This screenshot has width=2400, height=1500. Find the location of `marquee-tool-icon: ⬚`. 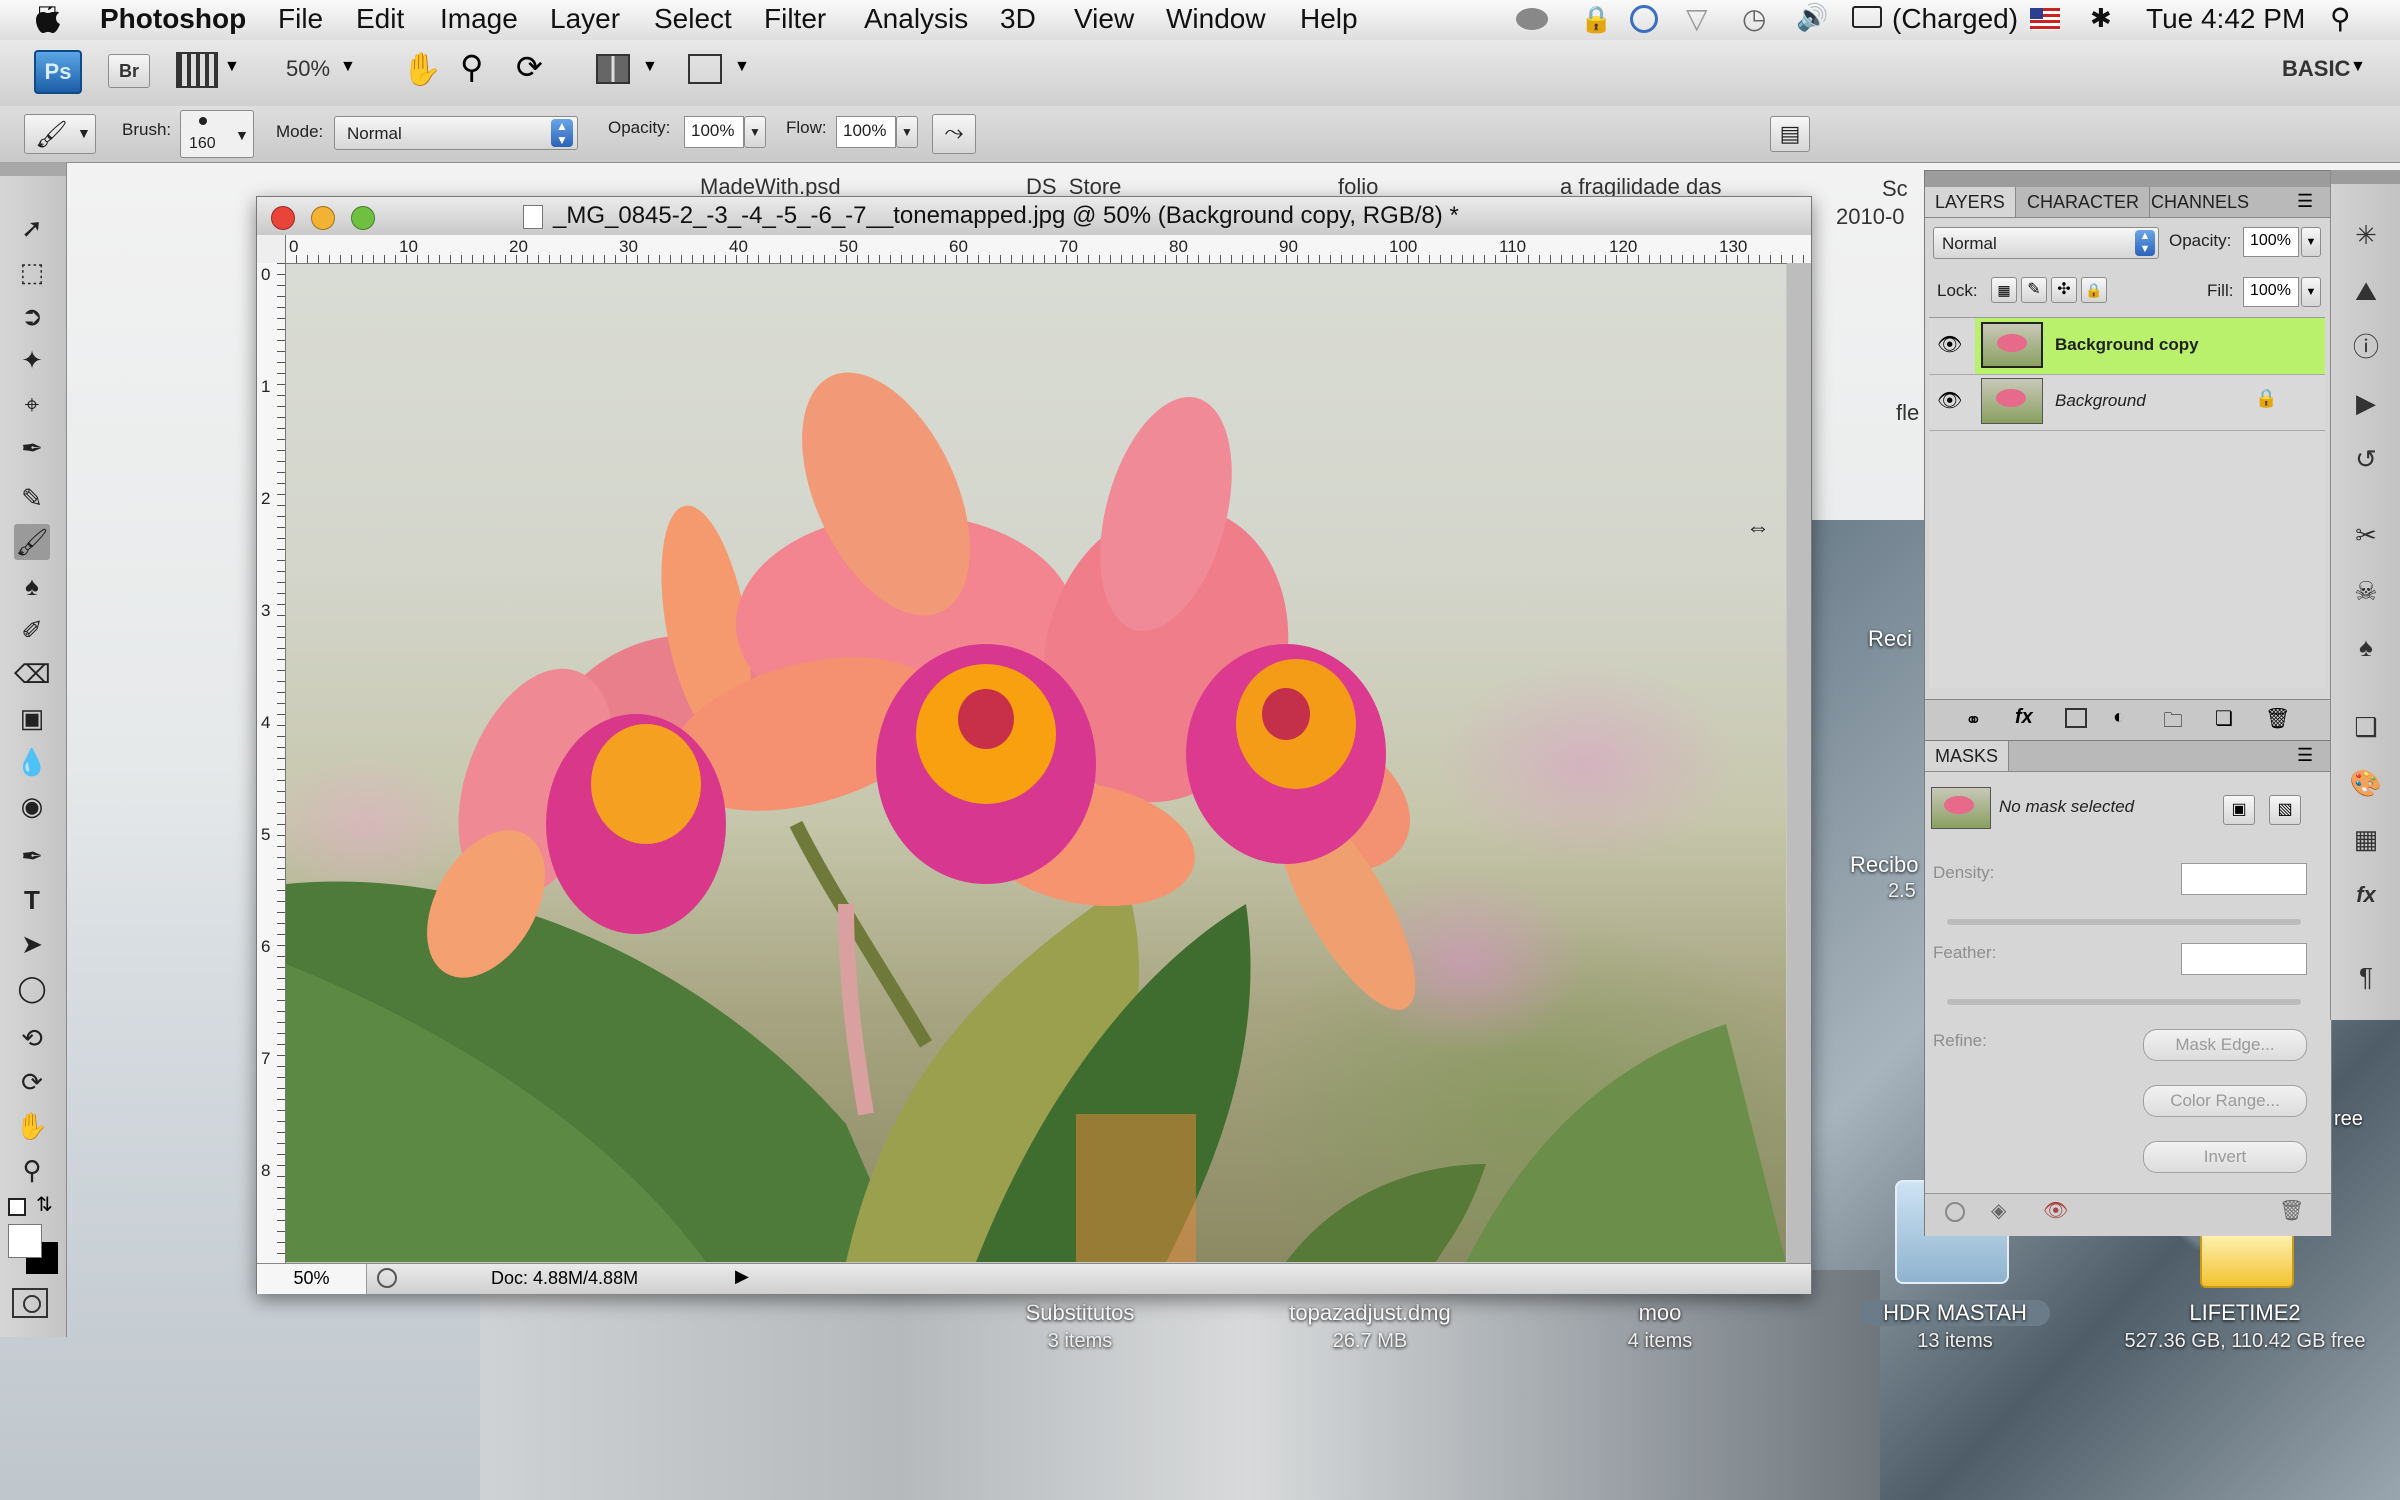

marquee-tool-icon: ⬚ is located at coordinates (32, 272).